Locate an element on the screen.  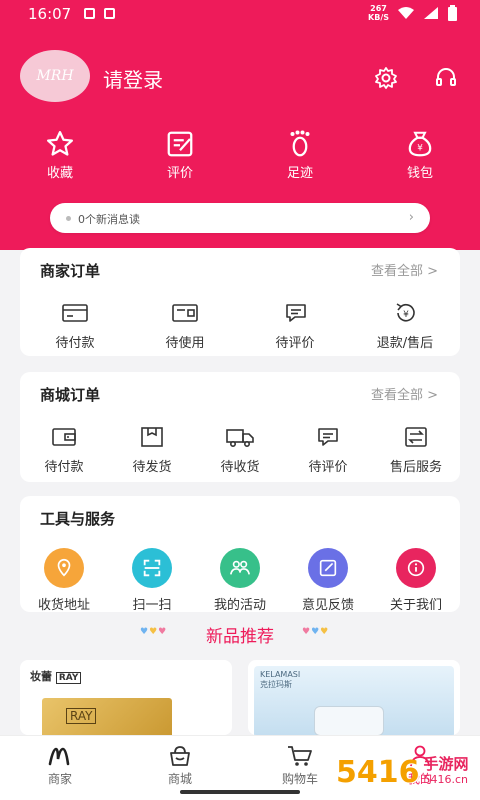
settings-icon is located at coordinates (386, 78).